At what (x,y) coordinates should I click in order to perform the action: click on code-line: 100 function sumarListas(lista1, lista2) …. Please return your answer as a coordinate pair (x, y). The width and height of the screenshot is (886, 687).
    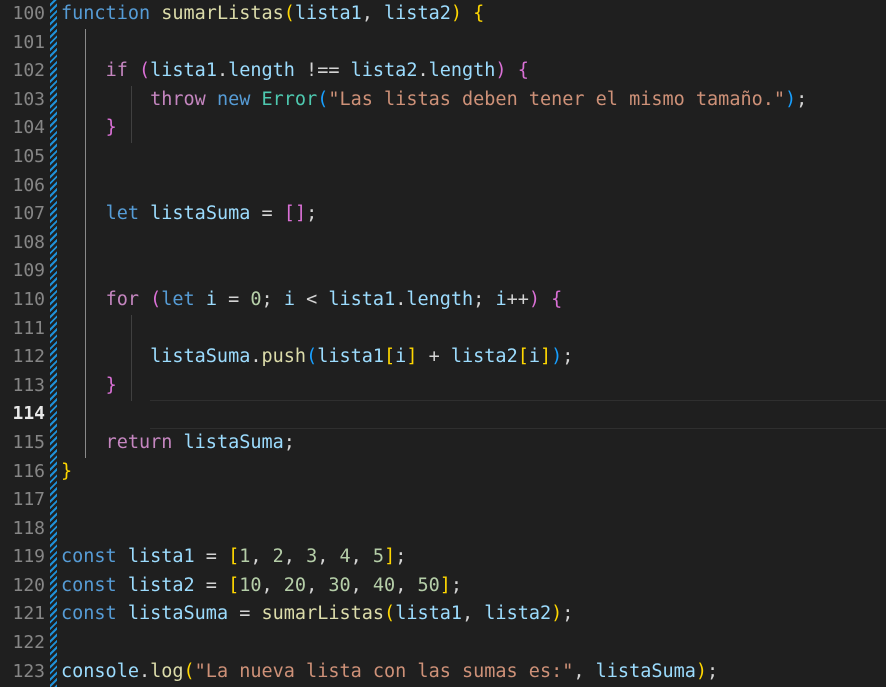
    Looking at the image, I should click on (443, 14).